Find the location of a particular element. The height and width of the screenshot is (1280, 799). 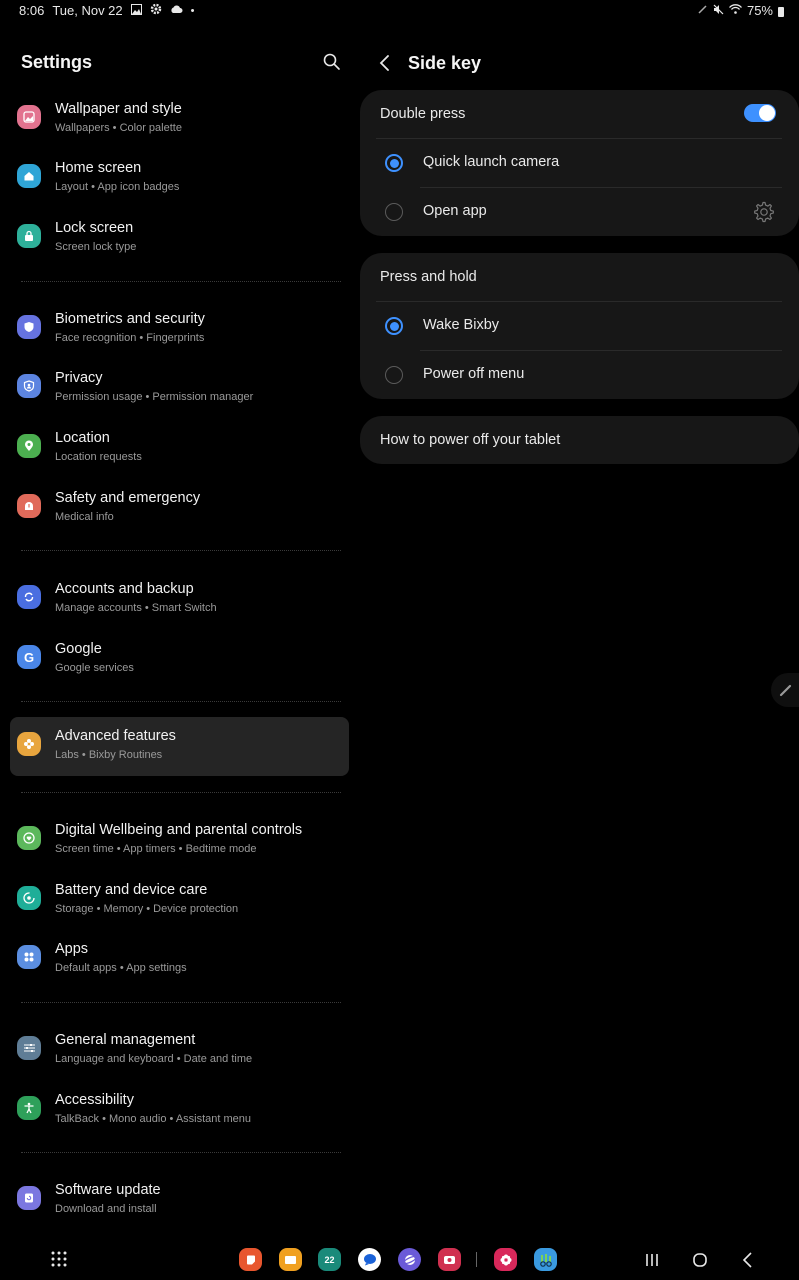

recents-button is located at coordinates (652, 1260).